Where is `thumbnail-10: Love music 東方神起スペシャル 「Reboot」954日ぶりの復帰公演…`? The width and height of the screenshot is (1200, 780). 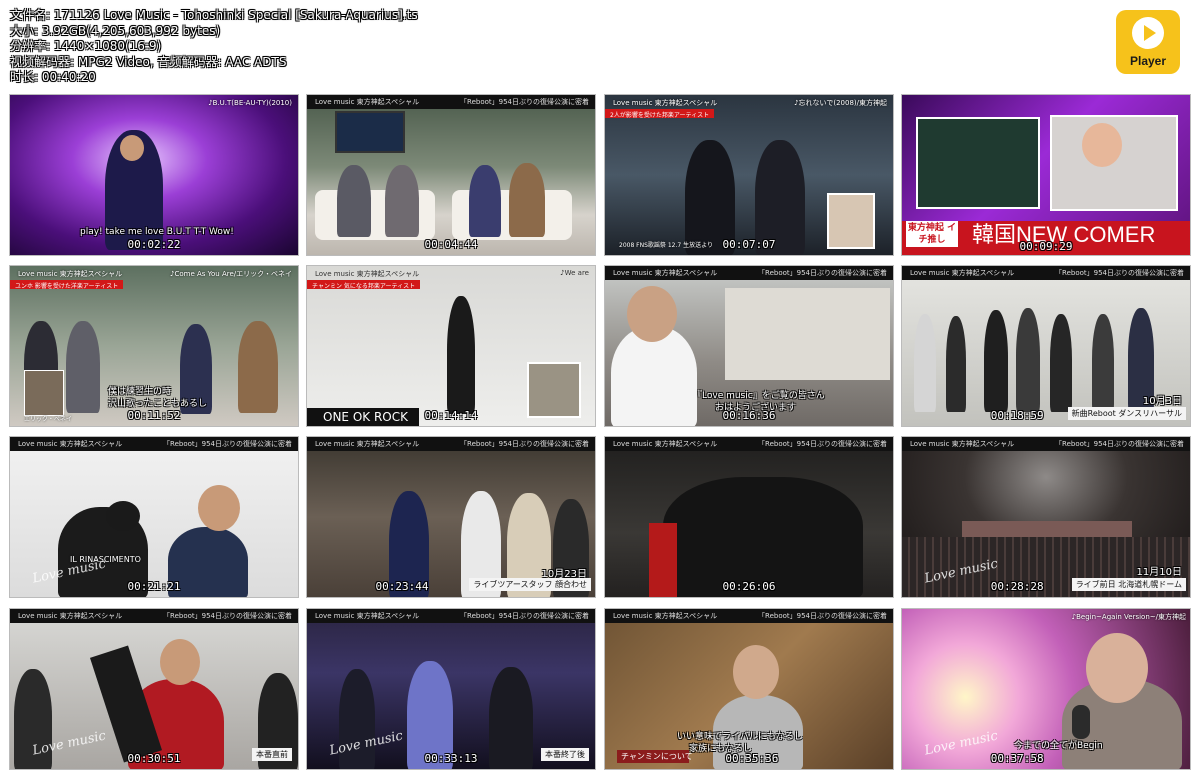
thumbnail-10: Love music 東方神起スペシャル 「Reboot」954日ぶりの復帰公演… is located at coordinates (451, 517).